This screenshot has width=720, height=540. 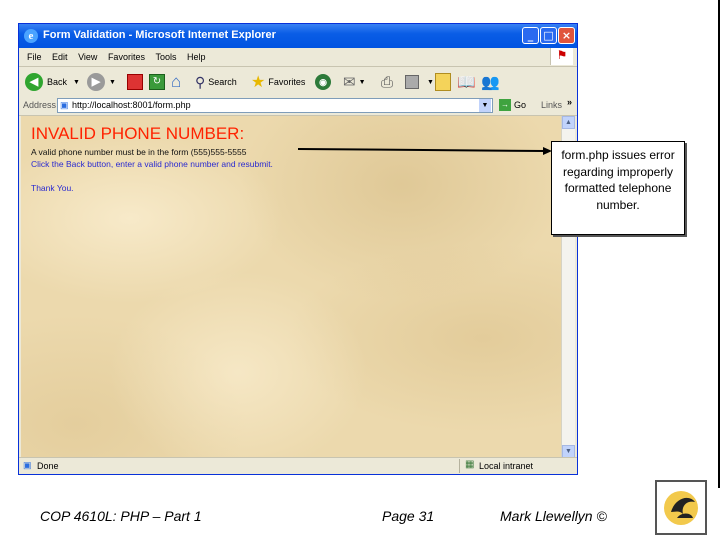 What do you see at coordinates (408, 516) in the screenshot?
I see `footer-page: Page 31` at bounding box center [408, 516].